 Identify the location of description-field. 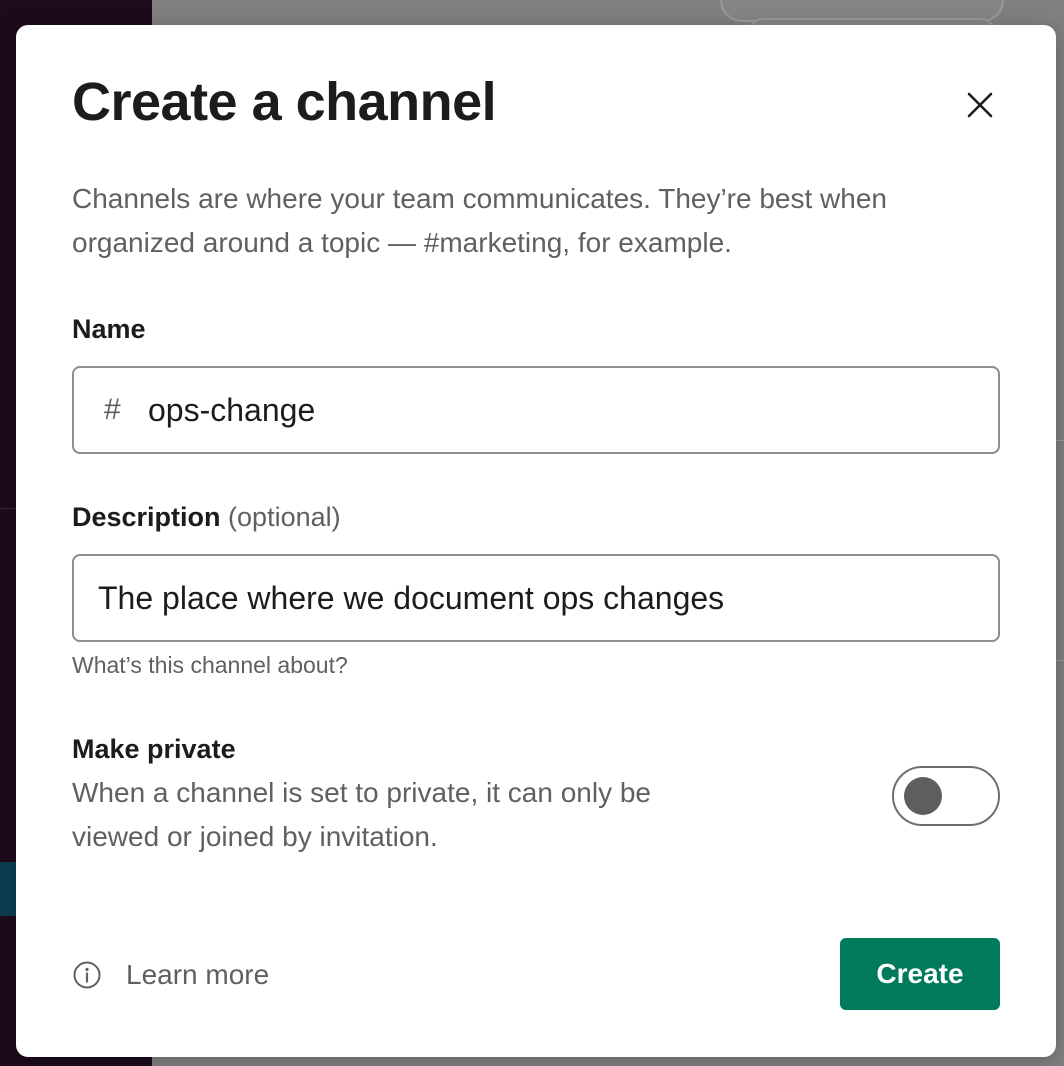
(536, 598).